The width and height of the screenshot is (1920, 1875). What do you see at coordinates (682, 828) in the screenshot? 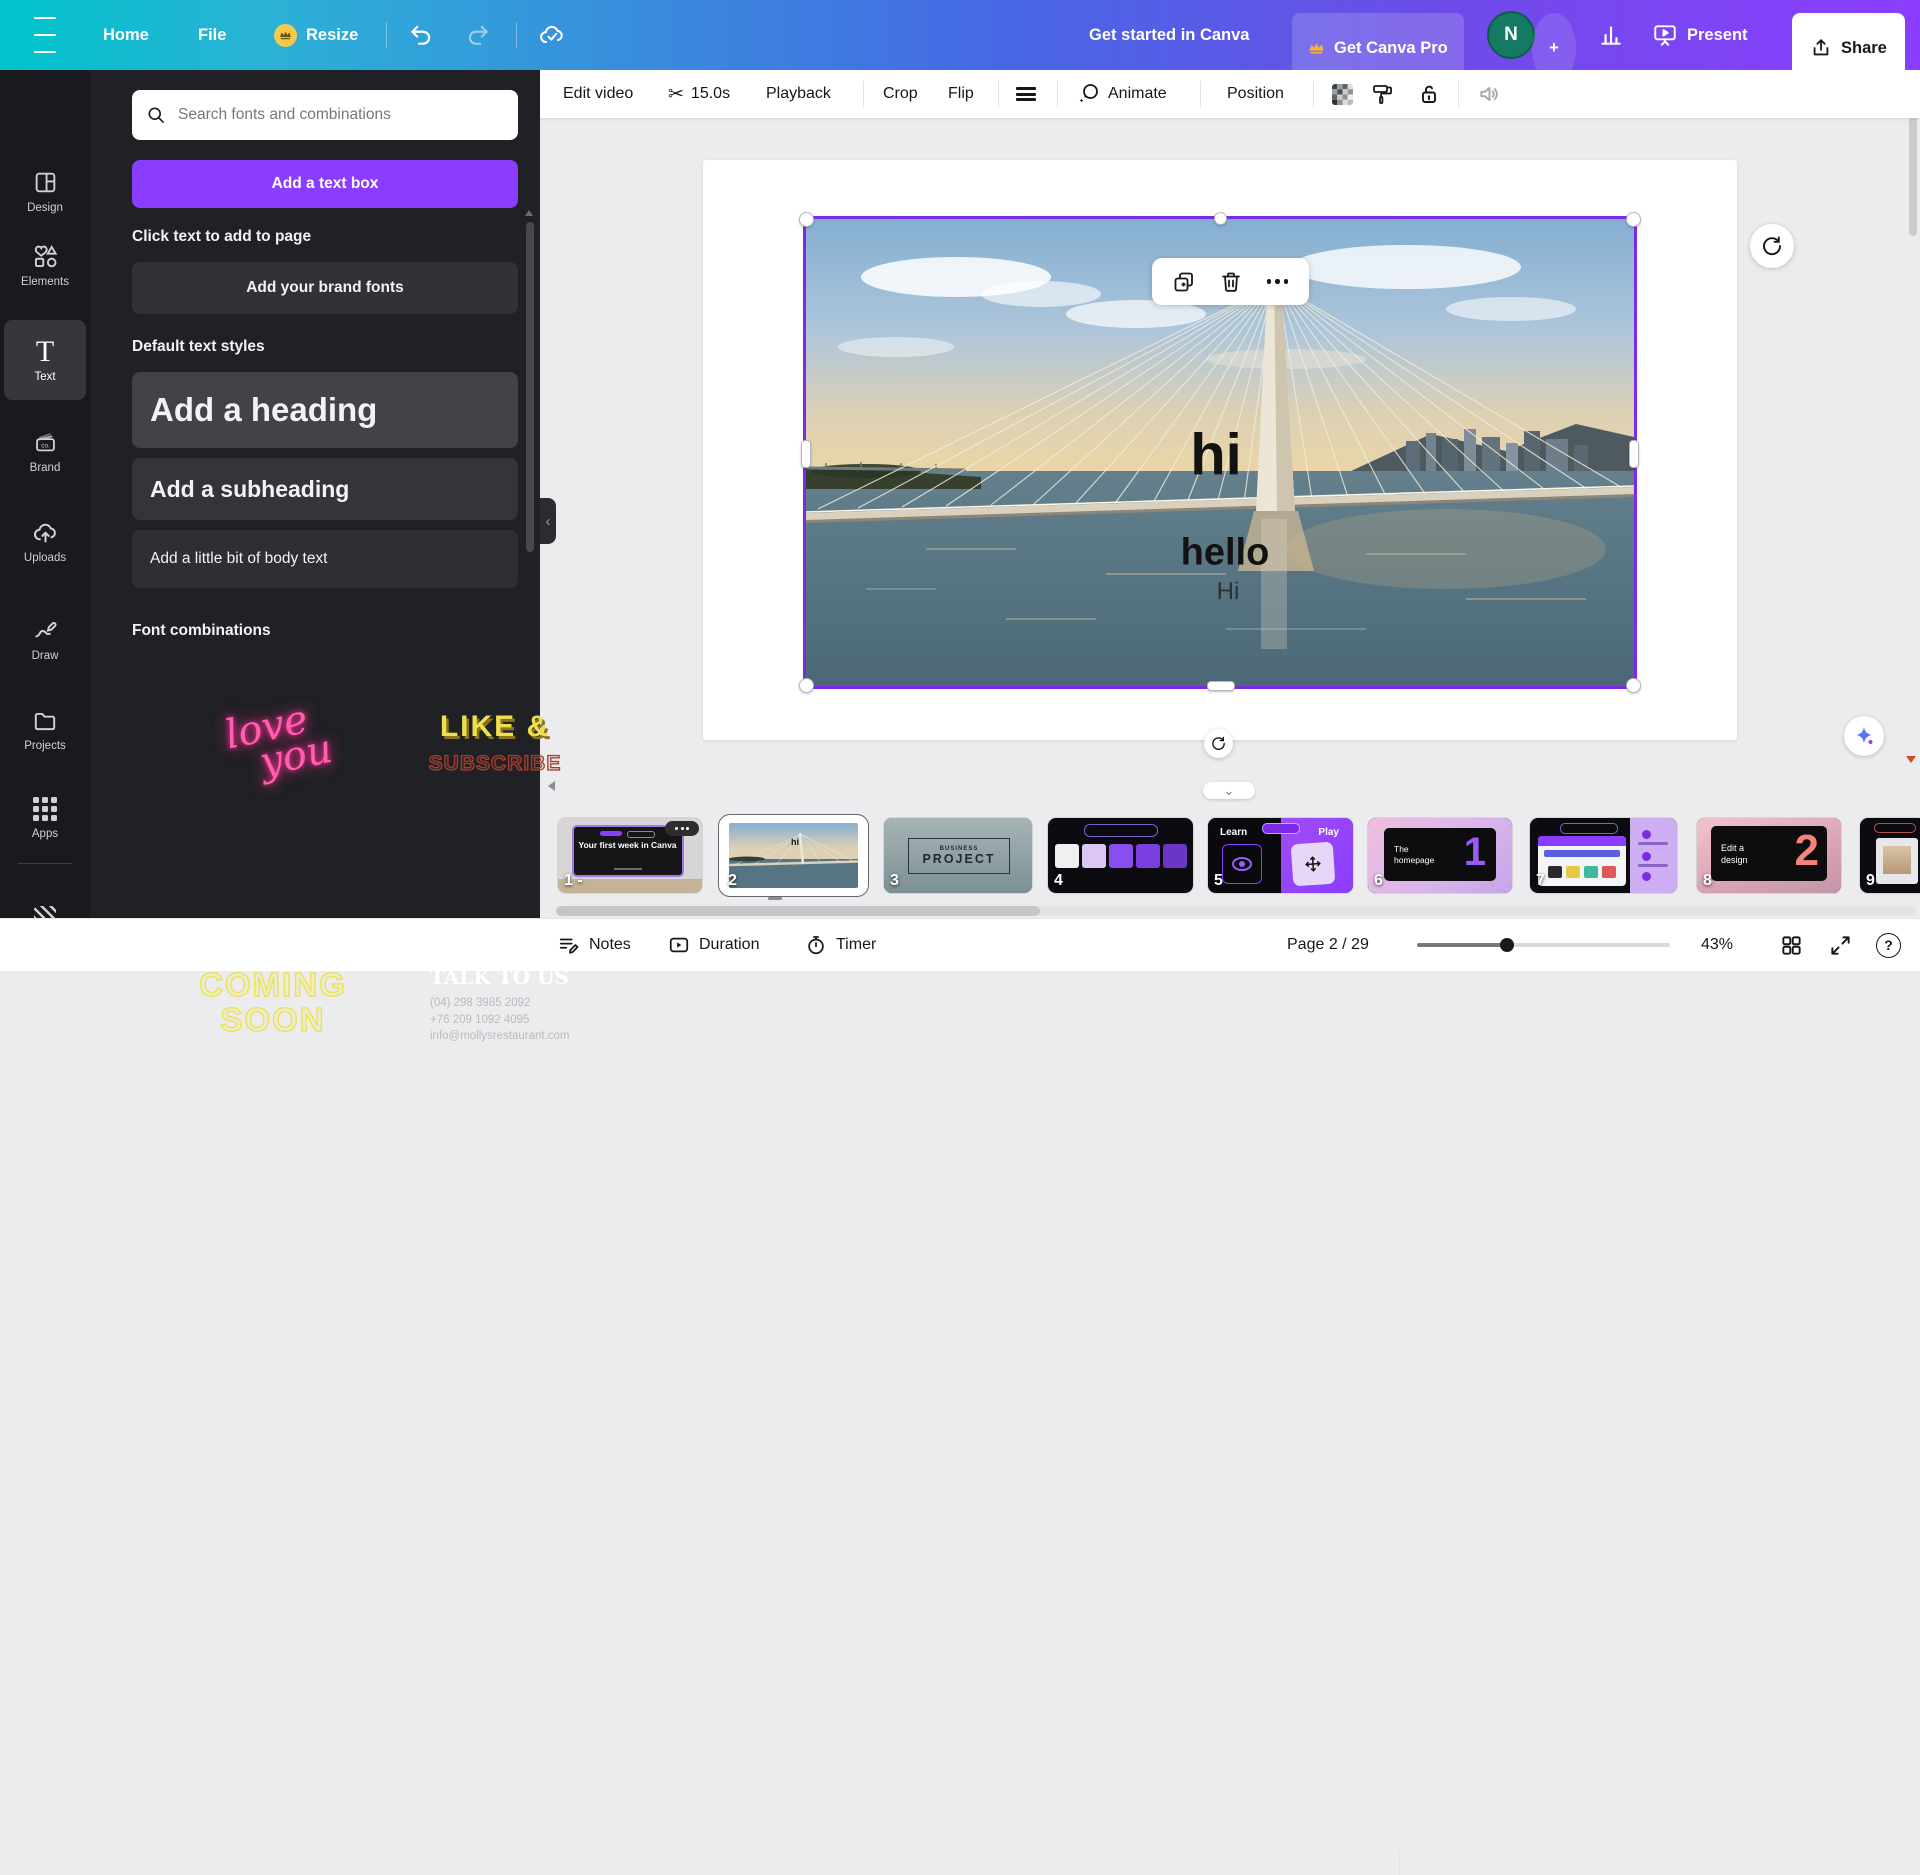
I see `thumbnail-menu-button` at bounding box center [682, 828].